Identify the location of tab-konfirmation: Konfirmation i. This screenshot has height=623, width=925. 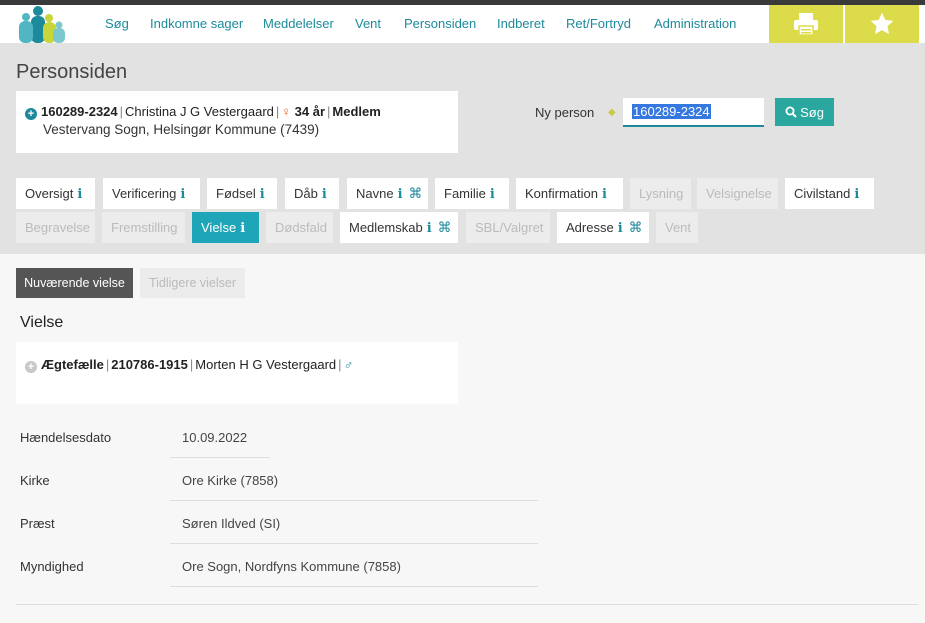
(569, 193).